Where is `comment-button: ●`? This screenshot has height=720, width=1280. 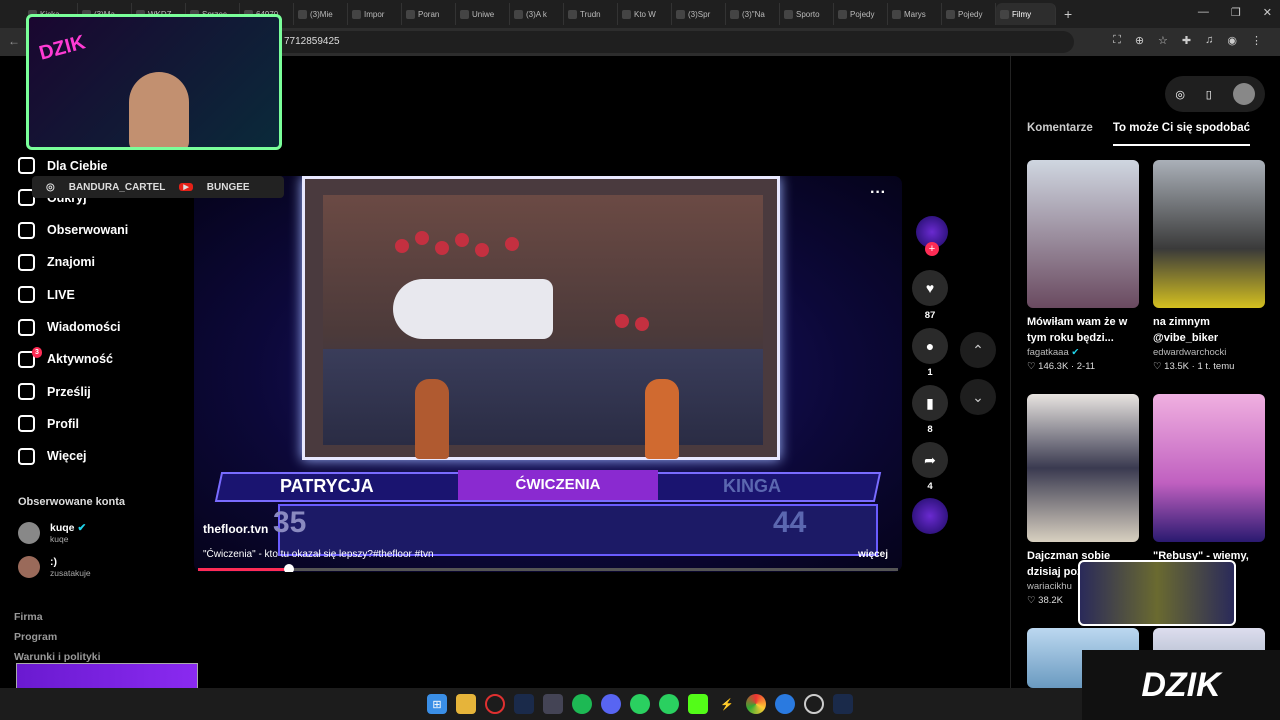
comment-button: ● is located at coordinates (930, 346).